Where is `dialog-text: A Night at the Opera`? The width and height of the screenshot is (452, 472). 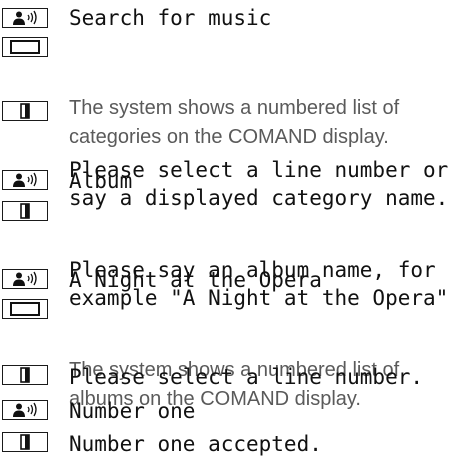 dialog-text: A Night at the Opera is located at coordinates (195, 280).